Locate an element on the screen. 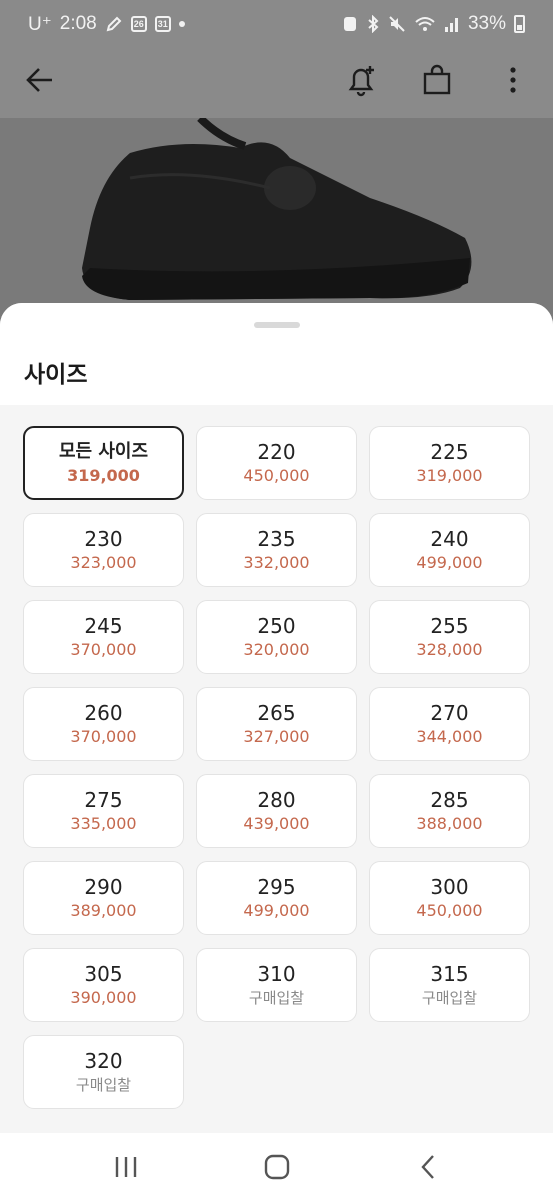 Image resolution: width=553 pixels, height=1200 pixels. cart-button is located at coordinates (437, 80).